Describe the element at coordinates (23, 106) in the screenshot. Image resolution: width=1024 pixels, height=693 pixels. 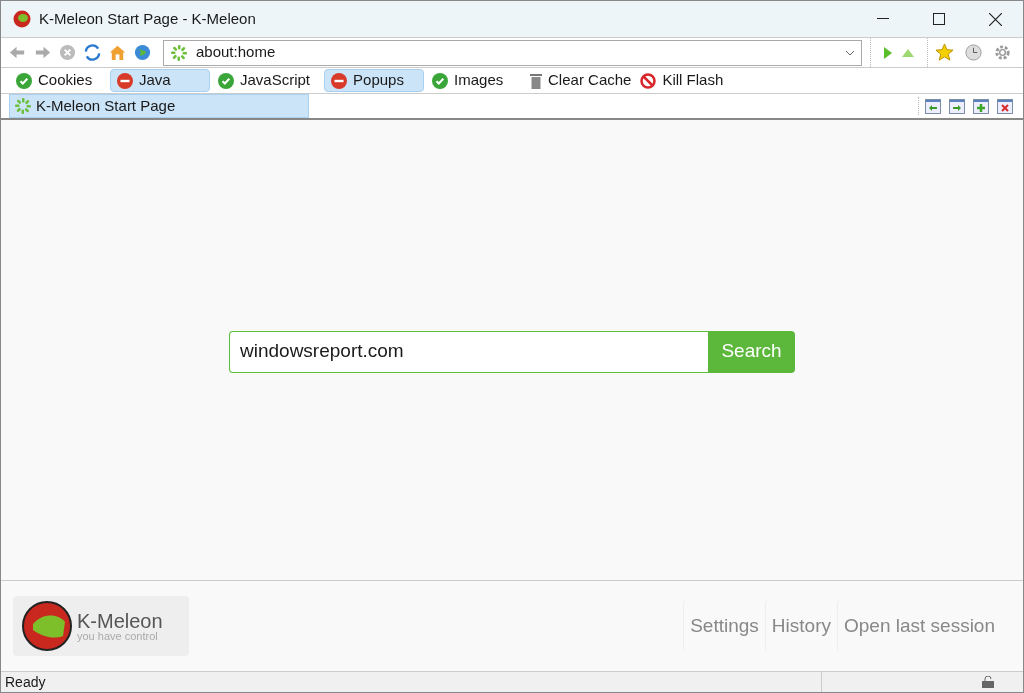
I see `loading-icon` at that location.